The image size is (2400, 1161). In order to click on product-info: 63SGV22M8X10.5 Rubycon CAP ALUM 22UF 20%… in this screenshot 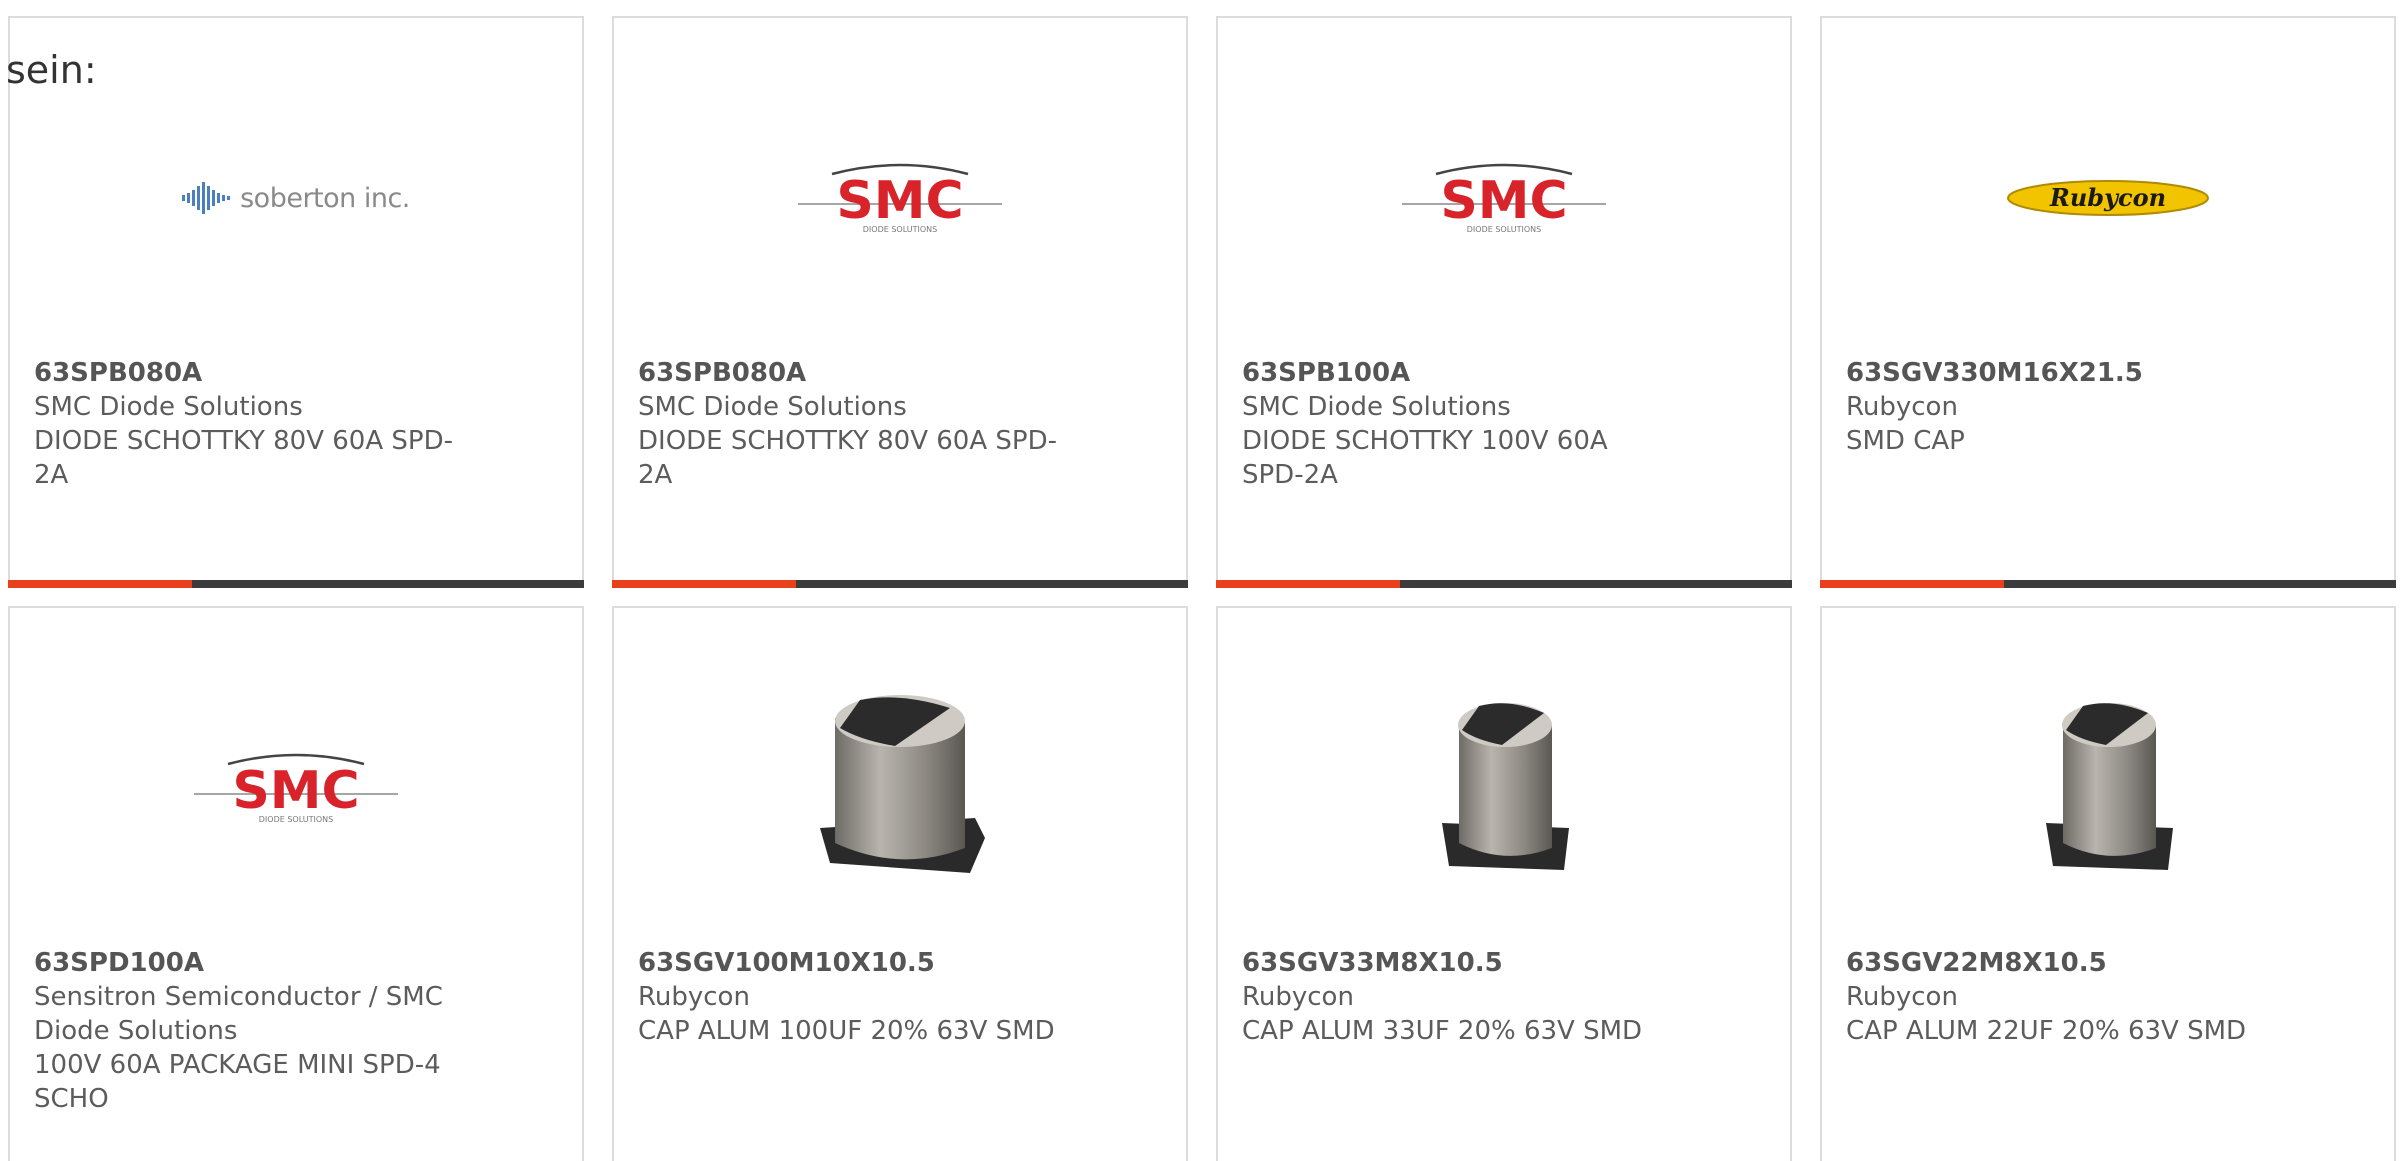, I will do `click(2066, 997)`.